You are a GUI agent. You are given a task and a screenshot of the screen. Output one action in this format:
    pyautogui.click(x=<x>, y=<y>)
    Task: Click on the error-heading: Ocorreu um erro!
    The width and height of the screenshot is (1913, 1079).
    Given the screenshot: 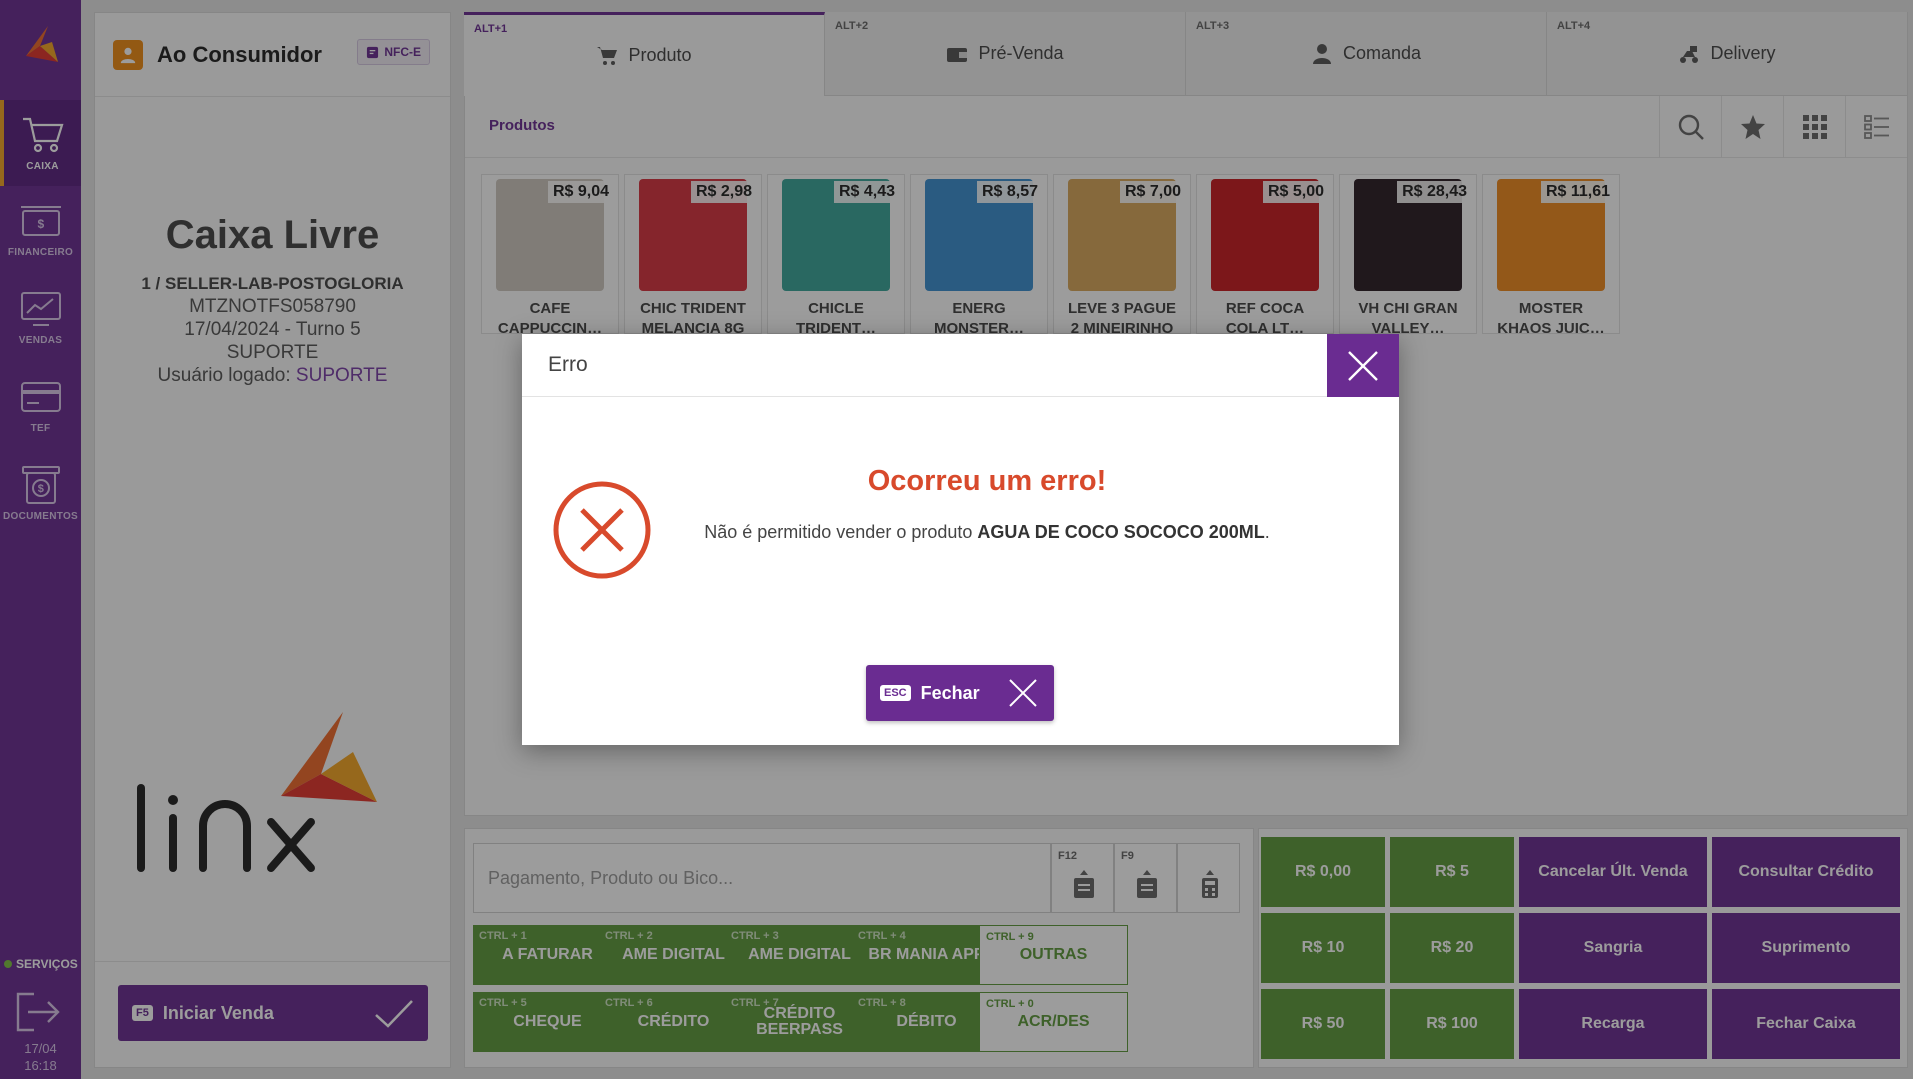 What is the action you would take?
    pyautogui.click(x=987, y=481)
    